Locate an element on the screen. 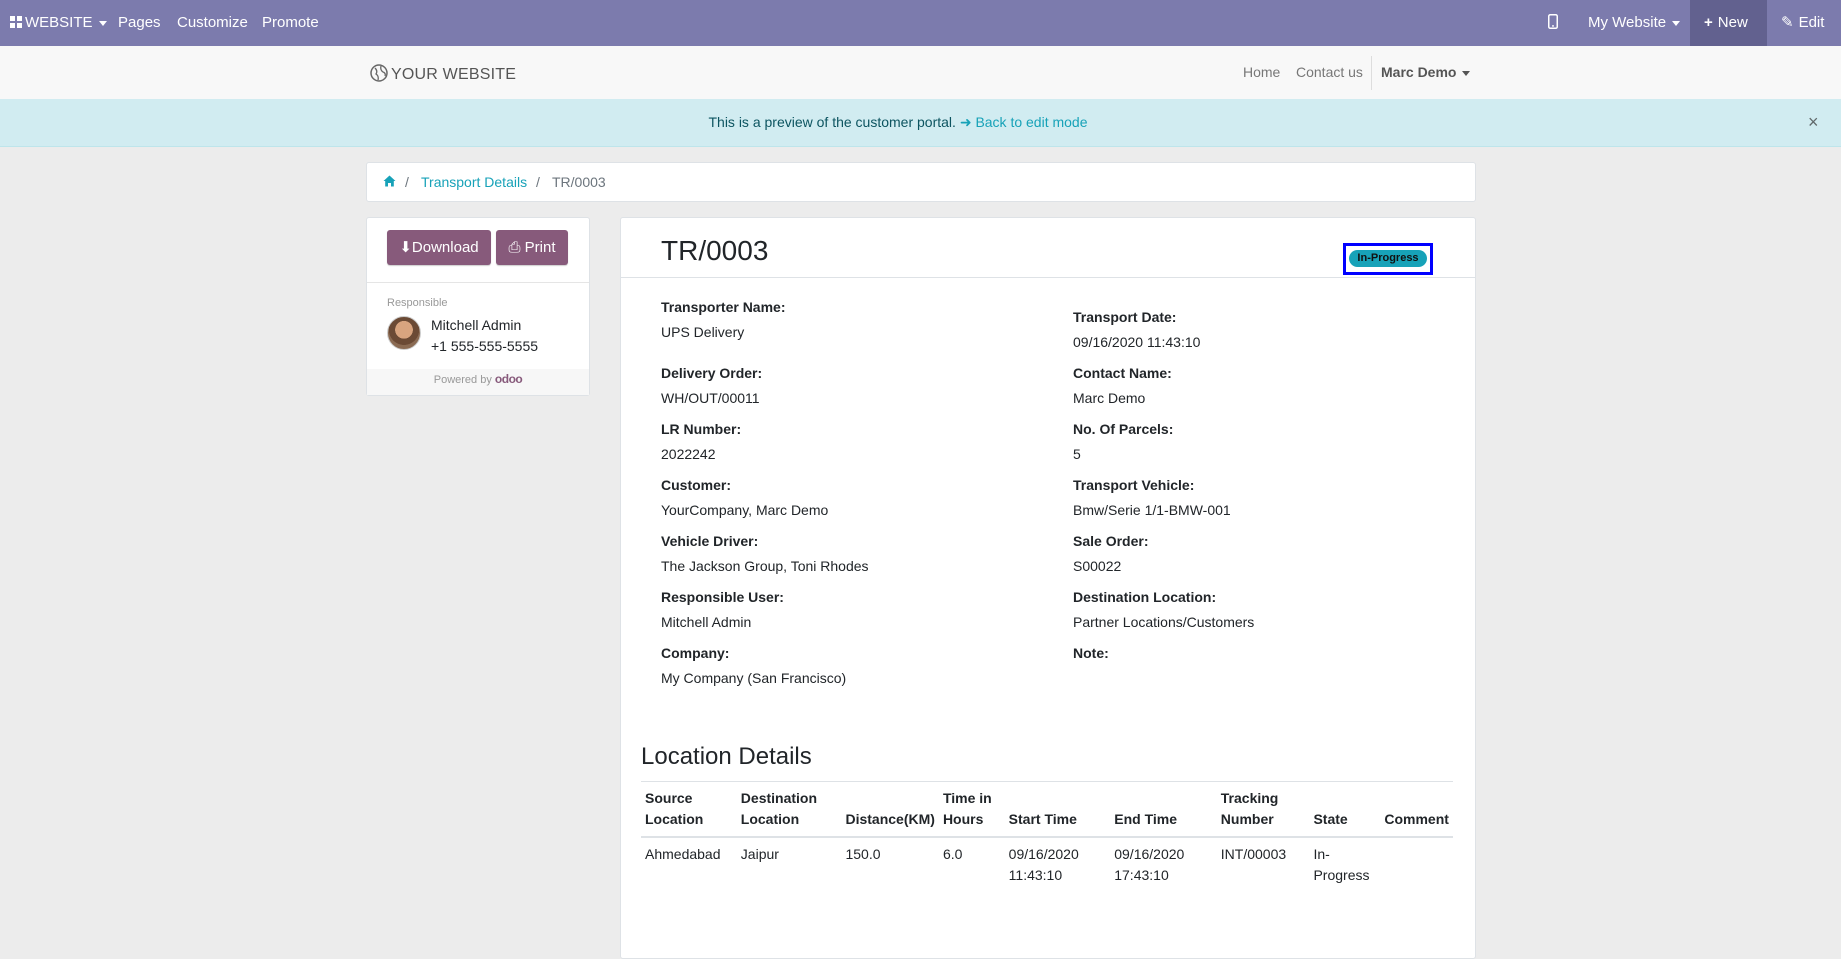 This screenshot has height=959, width=1841. header-divider is located at coordinates (1048, 277).